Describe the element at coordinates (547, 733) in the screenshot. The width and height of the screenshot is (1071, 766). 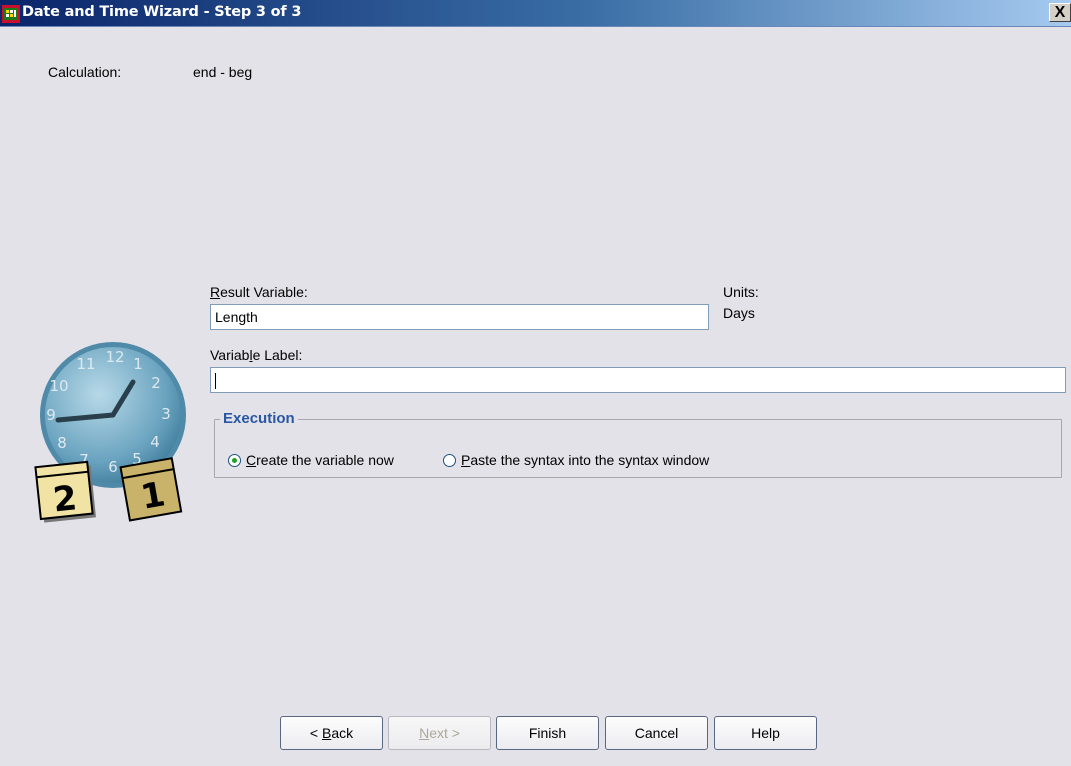
I see `finish-button: Finish` at that location.